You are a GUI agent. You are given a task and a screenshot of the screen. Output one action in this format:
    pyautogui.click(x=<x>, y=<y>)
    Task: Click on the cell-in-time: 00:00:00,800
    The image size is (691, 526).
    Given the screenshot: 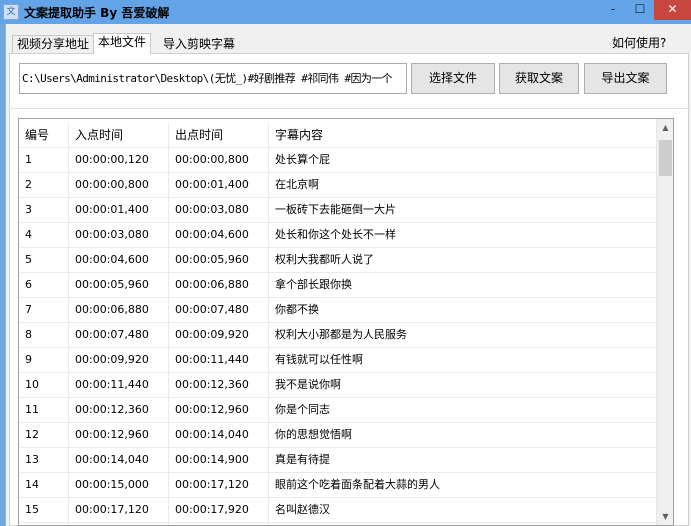 What is the action you would take?
    pyautogui.click(x=119, y=185)
    